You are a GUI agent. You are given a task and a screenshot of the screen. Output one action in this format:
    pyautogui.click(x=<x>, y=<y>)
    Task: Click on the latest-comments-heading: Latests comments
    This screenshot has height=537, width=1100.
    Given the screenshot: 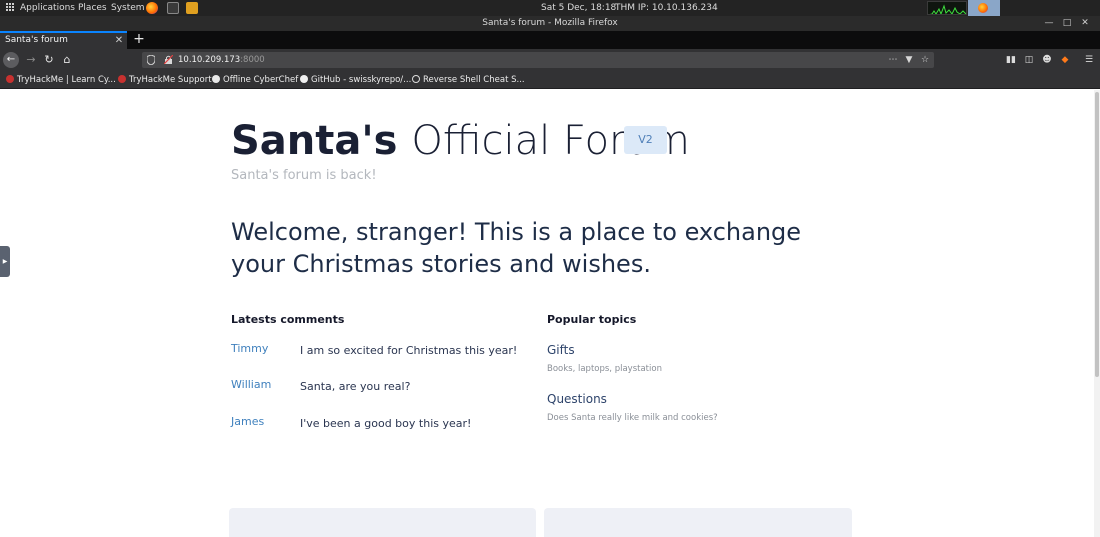 What is the action you would take?
    pyautogui.click(x=288, y=319)
    